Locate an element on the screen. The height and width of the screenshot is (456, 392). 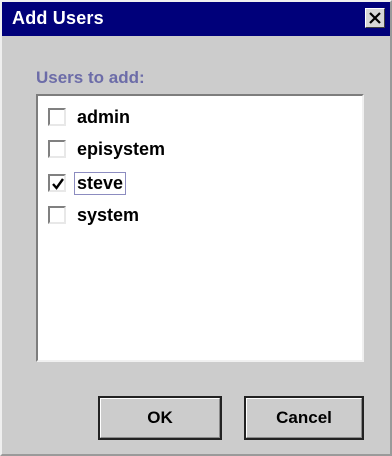
user-label: system is located at coordinates (108, 215).